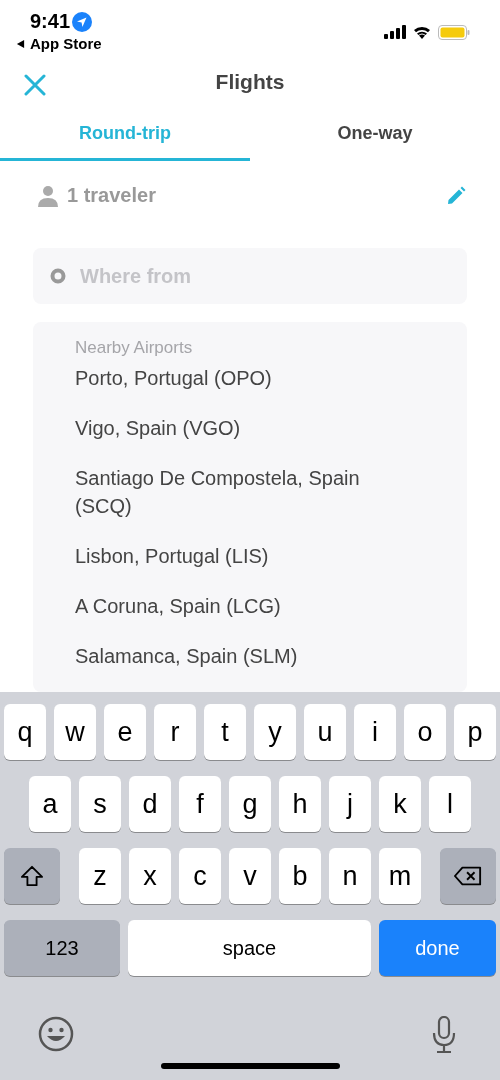 This screenshot has height=1080, width=500. I want to click on letter-key: q, so click(25, 732).